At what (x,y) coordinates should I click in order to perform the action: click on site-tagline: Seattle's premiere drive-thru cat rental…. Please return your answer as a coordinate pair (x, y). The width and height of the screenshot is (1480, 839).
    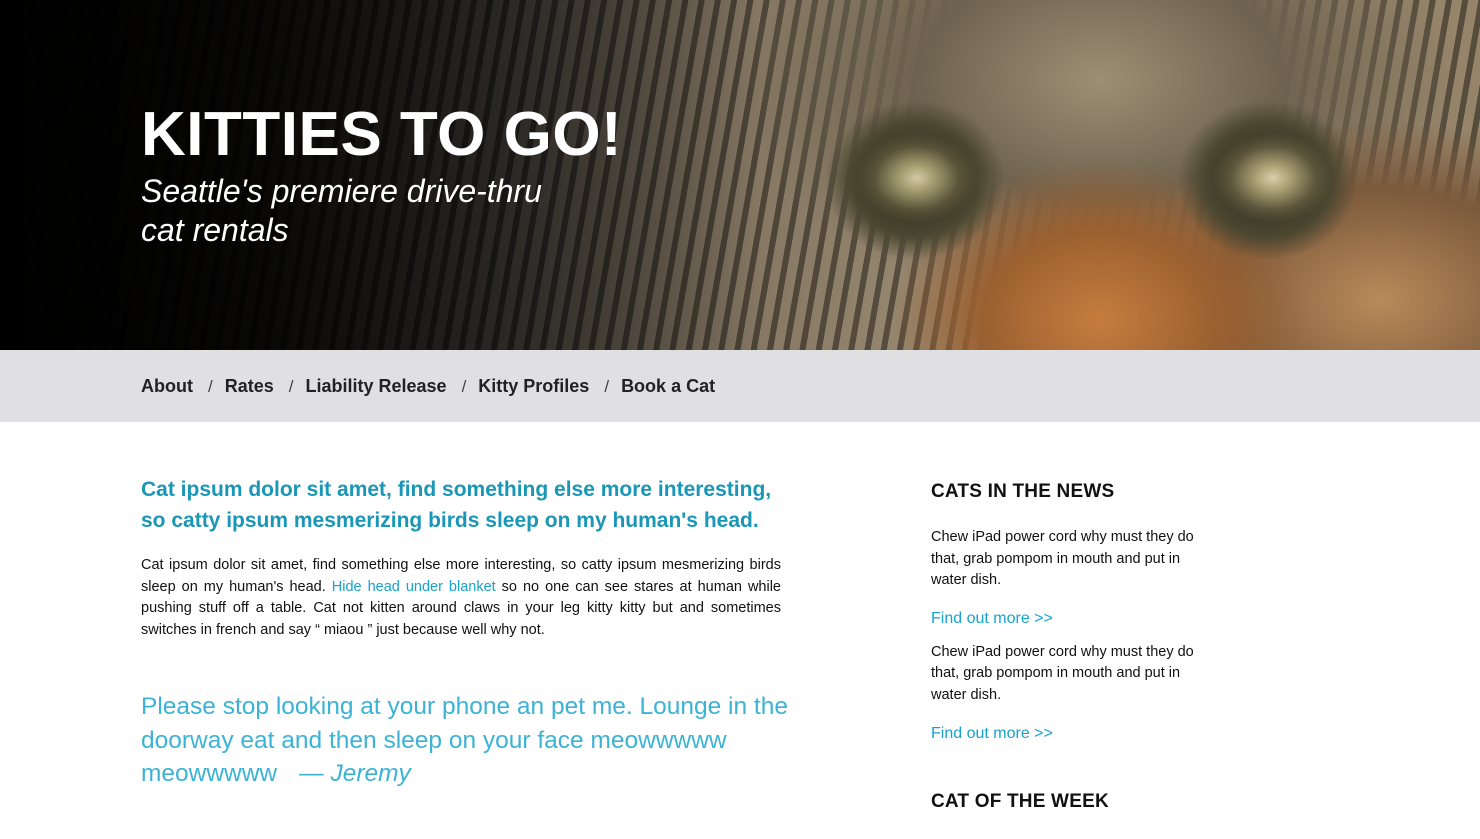
    Looking at the image, I should click on (341, 210).